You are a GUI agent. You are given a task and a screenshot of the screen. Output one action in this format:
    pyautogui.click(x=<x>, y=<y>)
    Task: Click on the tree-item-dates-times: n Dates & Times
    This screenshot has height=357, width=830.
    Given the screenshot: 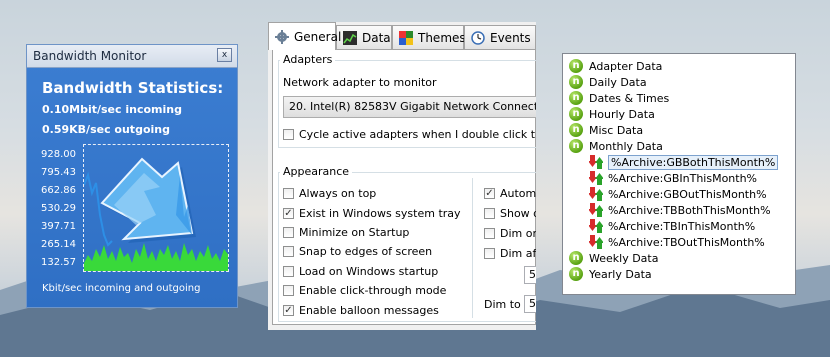 What is the action you would take?
    pyautogui.click(x=619, y=98)
    